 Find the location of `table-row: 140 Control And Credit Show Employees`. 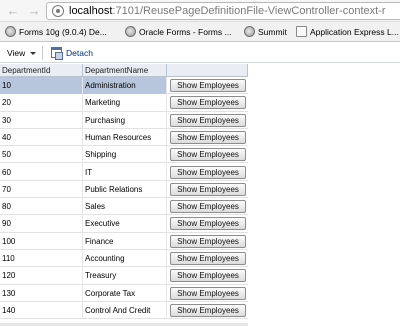

table-row: 140 Control And Credit Show Employees is located at coordinates (124, 310).